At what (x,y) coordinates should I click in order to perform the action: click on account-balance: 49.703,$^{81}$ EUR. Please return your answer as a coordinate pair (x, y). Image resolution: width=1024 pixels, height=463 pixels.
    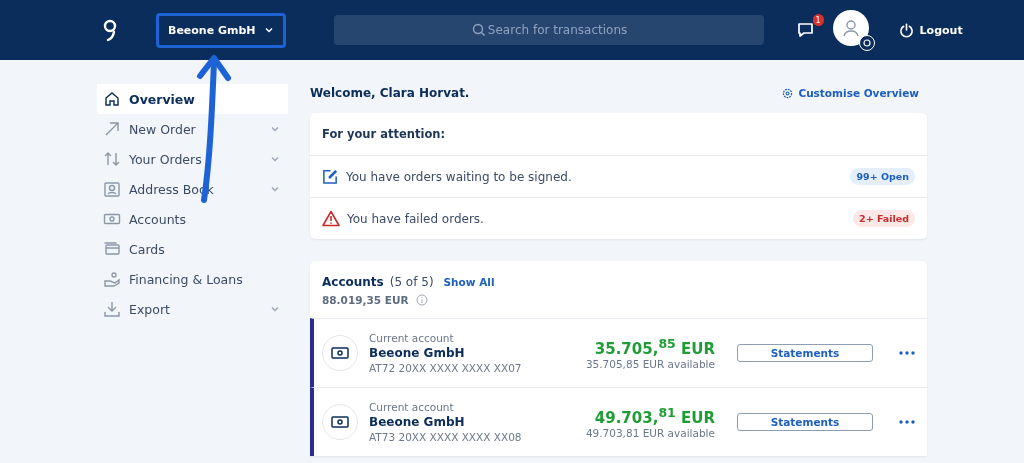
    Looking at the image, I should click on (654, 416).